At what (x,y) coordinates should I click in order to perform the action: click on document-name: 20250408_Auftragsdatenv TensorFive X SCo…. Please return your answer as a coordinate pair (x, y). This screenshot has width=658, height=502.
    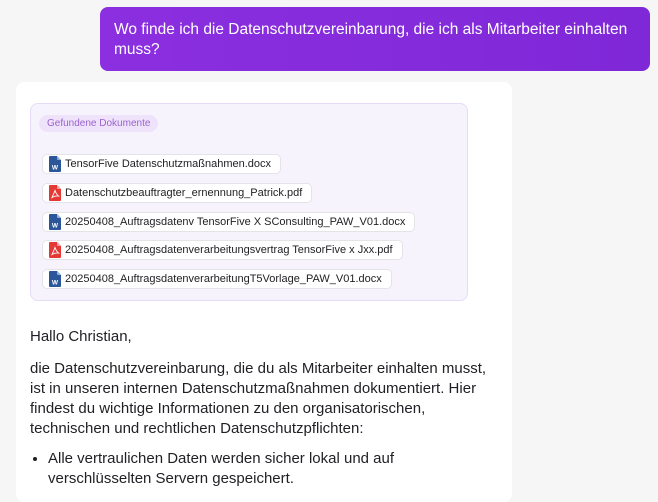
    Looking at the image, I should click on (235, 222).